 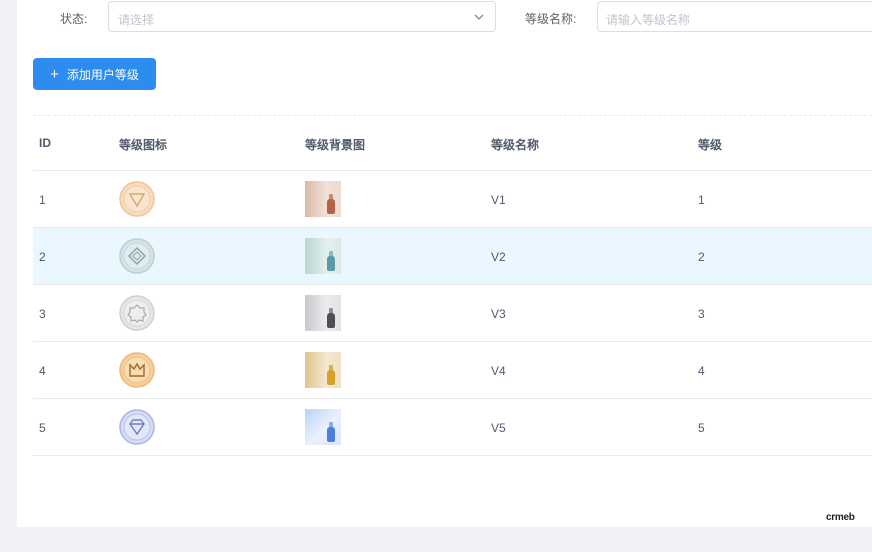 I want to click on table-row: 5 V5 5, so click(x=452, y=427).